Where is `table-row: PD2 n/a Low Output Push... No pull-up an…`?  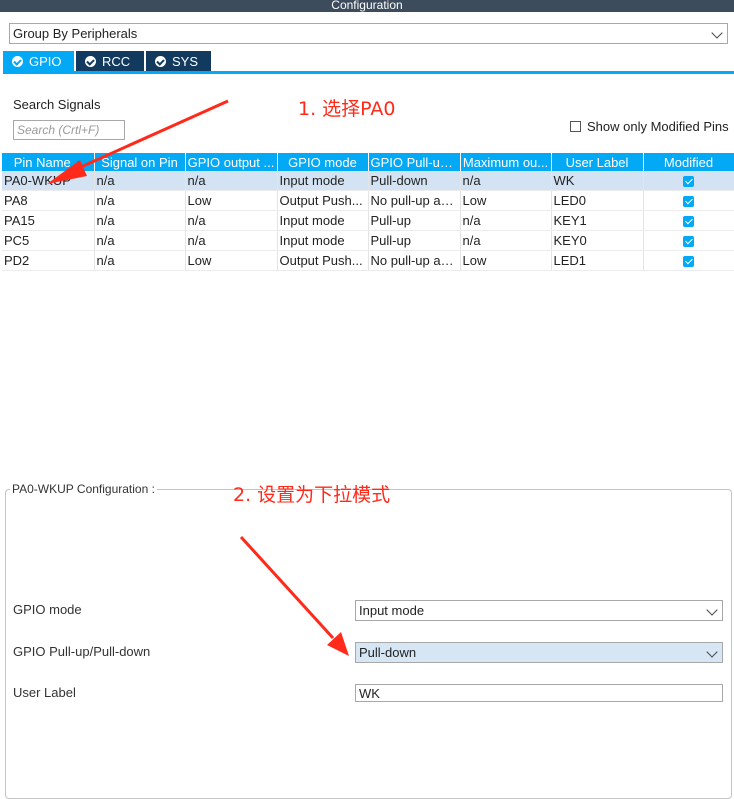
table-row: PD2 n/a Low Output Push... No pull-up an… is located at coordinates (368, 260).